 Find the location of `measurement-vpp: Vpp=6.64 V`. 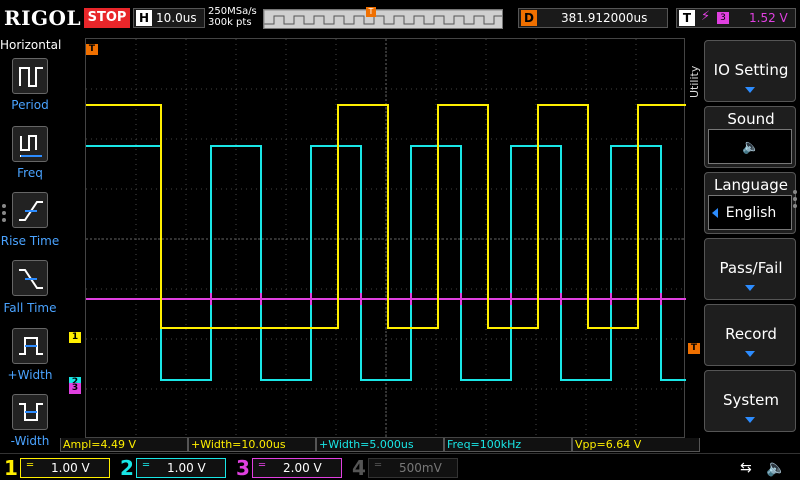

measurement-vpp: Vpp=6.64 V is located at coordinates (636, 445).